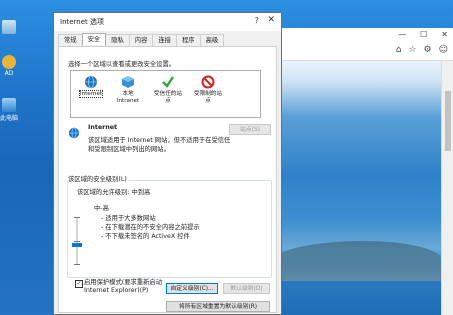  What do you see at coordinates (77, 245) in the screenshot?
I see `slider-thumb` at bounding box center [77, 245].